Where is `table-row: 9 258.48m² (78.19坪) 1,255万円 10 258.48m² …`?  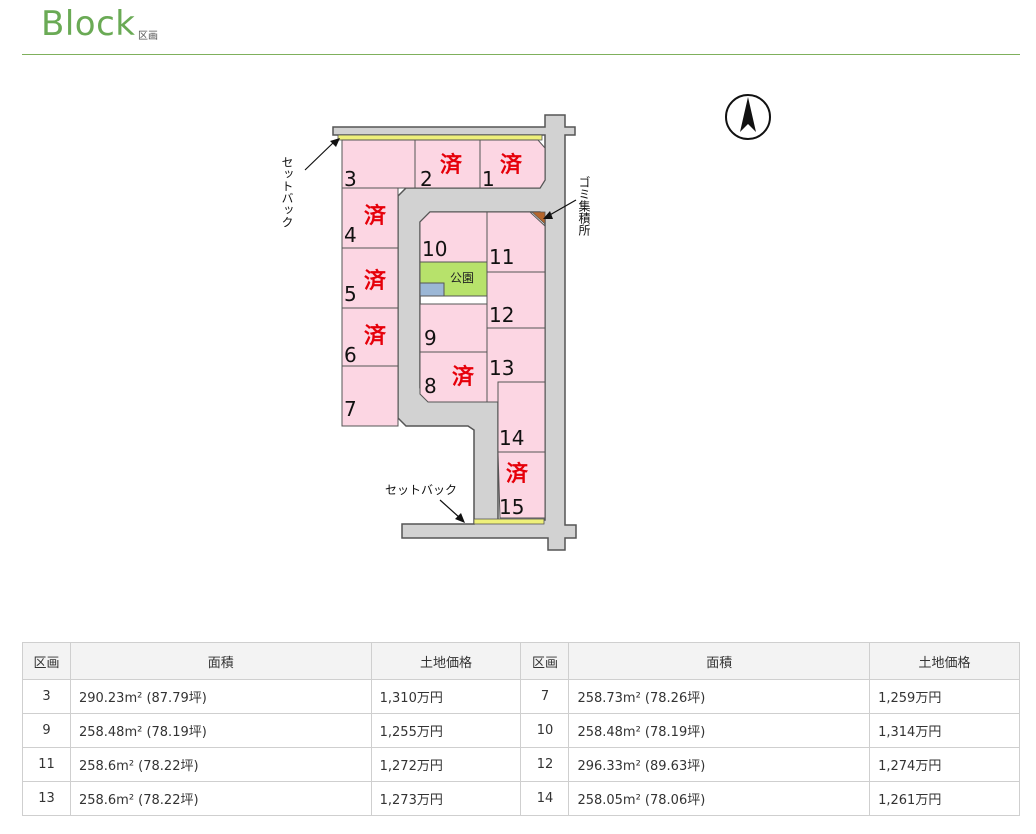 table-row: 9 258.48m² (78.19坪) 1,255万円 10 258.48m² … is located at coordinates (521, 730).